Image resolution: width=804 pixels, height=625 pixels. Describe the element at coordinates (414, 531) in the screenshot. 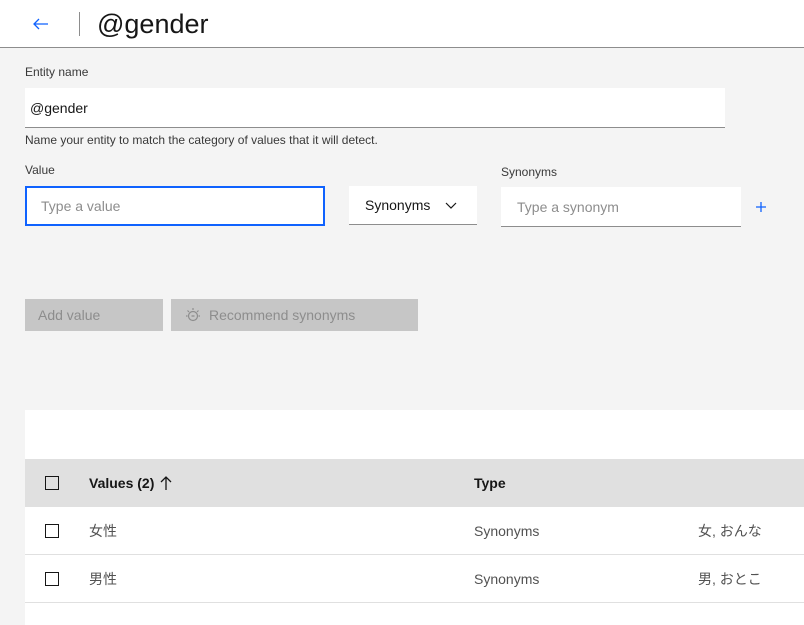

I see `table-row: 女性 Synonyms 女, おんな` at that location.